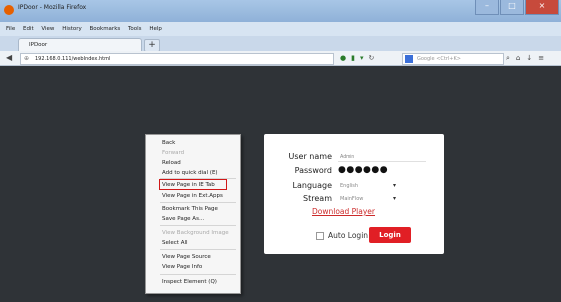 The height and width of the screenshot is (302, 561). Describe the element at coordinates (367, 186) in the screenshot. I see `language-select: English ▾` at that location.